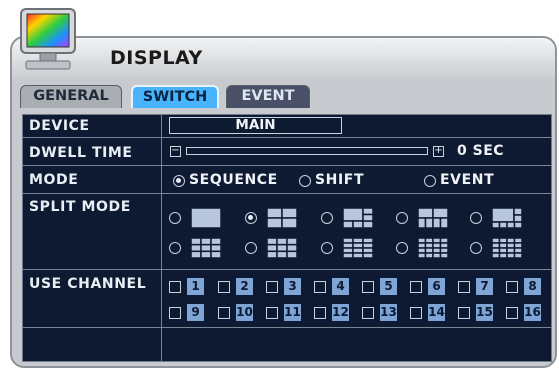 The height and width of the screenshot is (374, 559). I want to click on column-divider, so click(161, 238).